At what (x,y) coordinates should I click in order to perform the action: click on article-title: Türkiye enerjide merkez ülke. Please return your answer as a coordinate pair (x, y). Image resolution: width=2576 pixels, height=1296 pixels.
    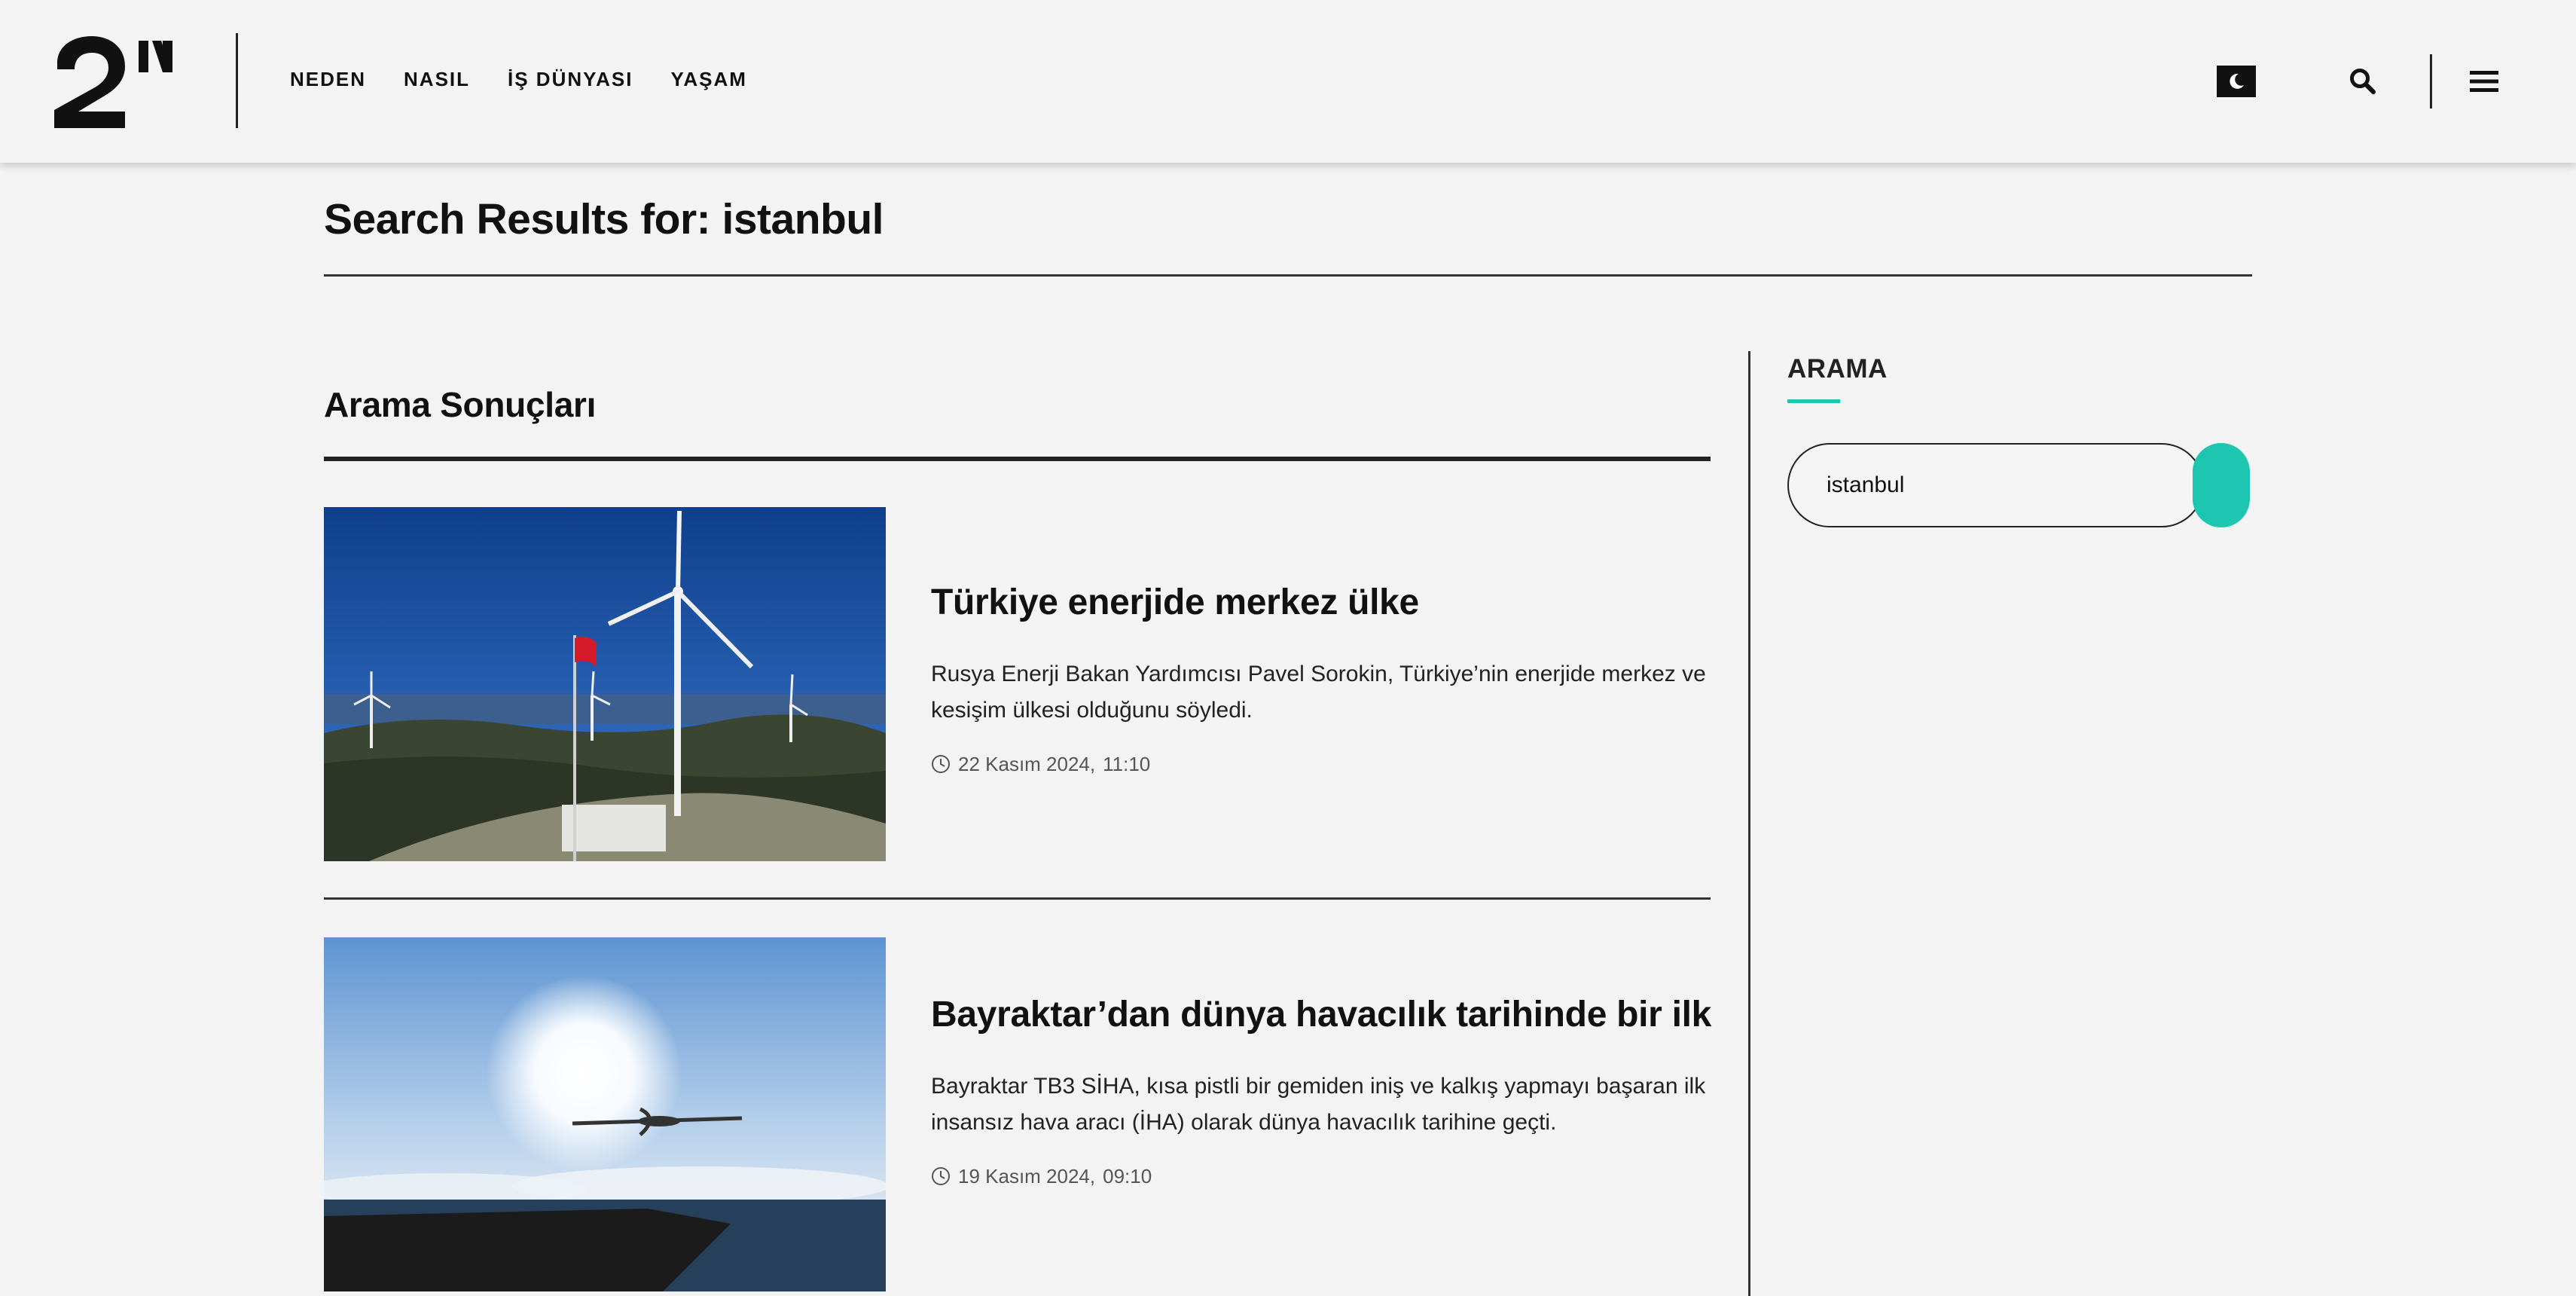
    Looking at the image, I should click on (1323, 602).